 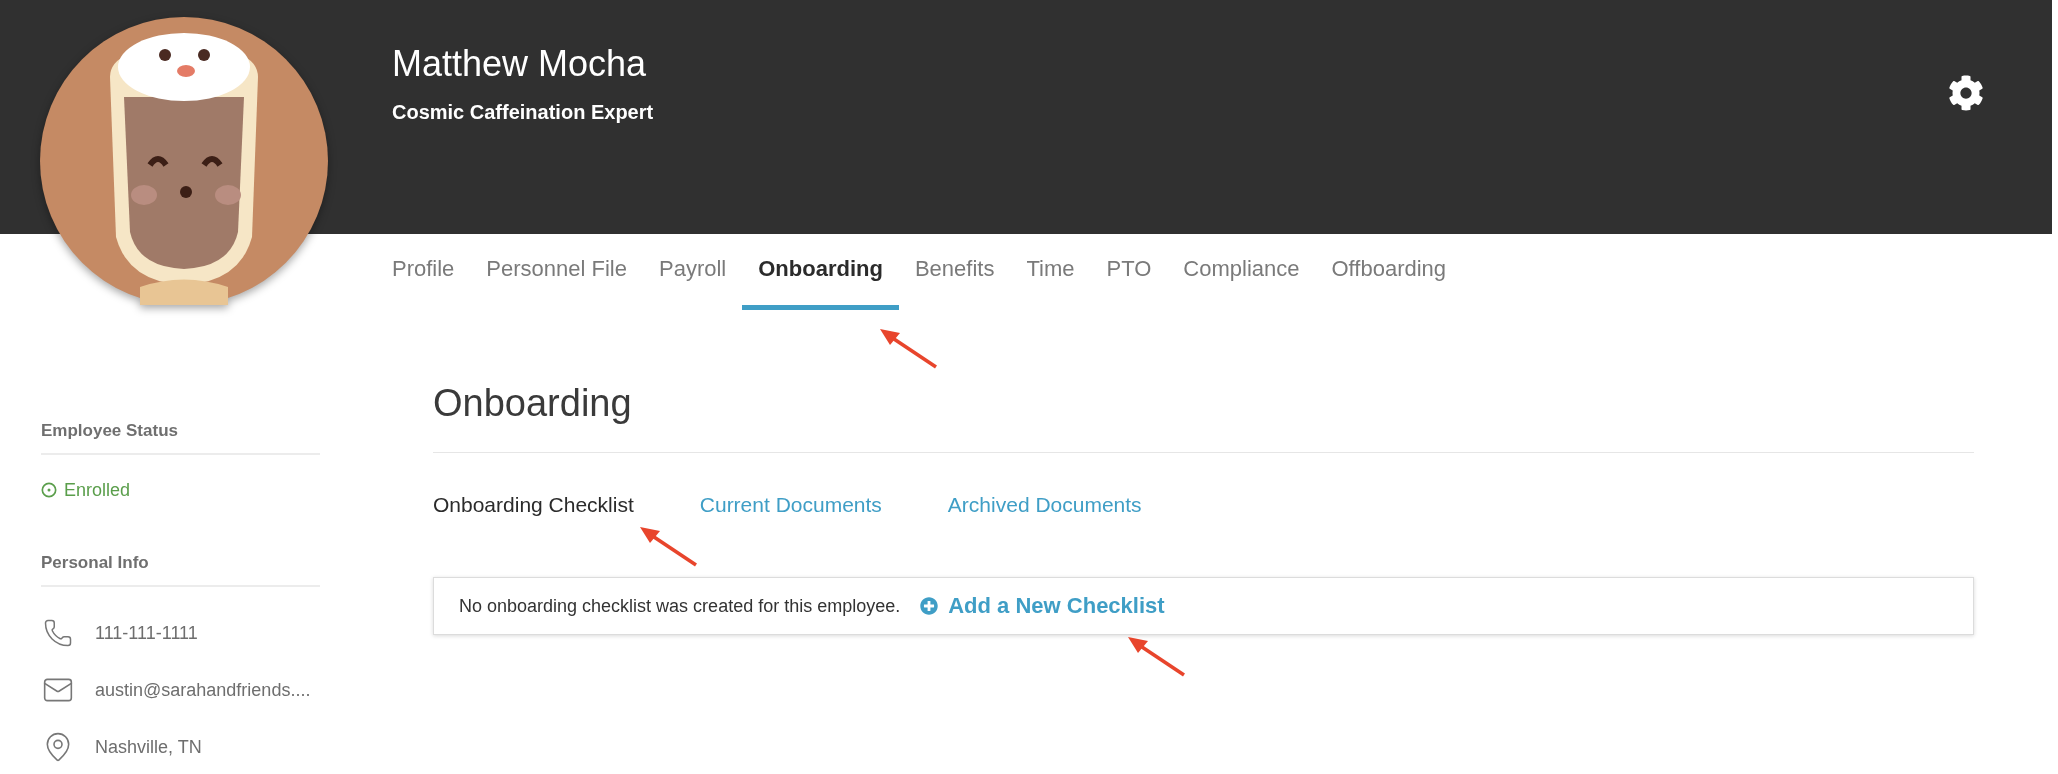 I want to click on page-heading: Onboarding, so click(x=1203, y=416).